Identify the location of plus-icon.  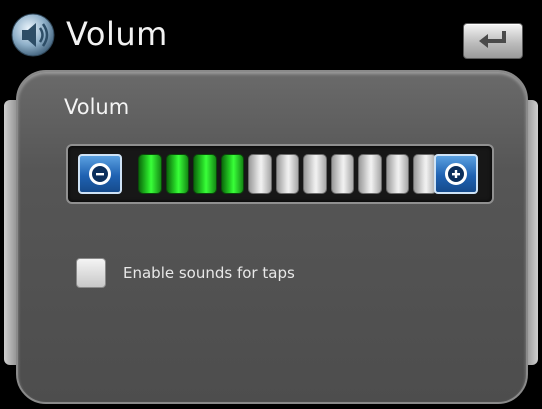
(456, 174).